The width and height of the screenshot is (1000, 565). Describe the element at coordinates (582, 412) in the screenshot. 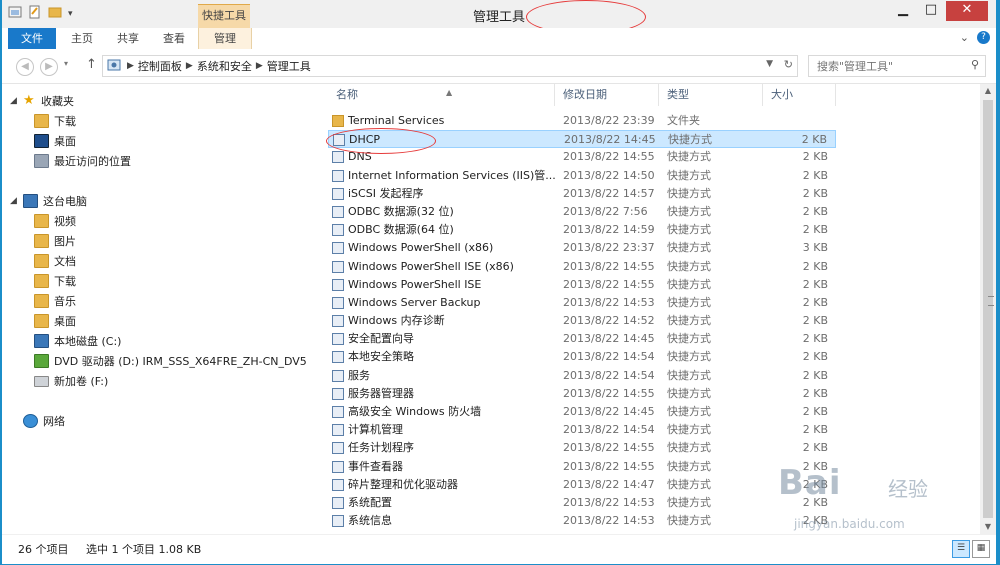

I see `file-row: 高级安全 Windows 防火墙 2013/8/22 14:45 快捷方式 2 KB` at that location.